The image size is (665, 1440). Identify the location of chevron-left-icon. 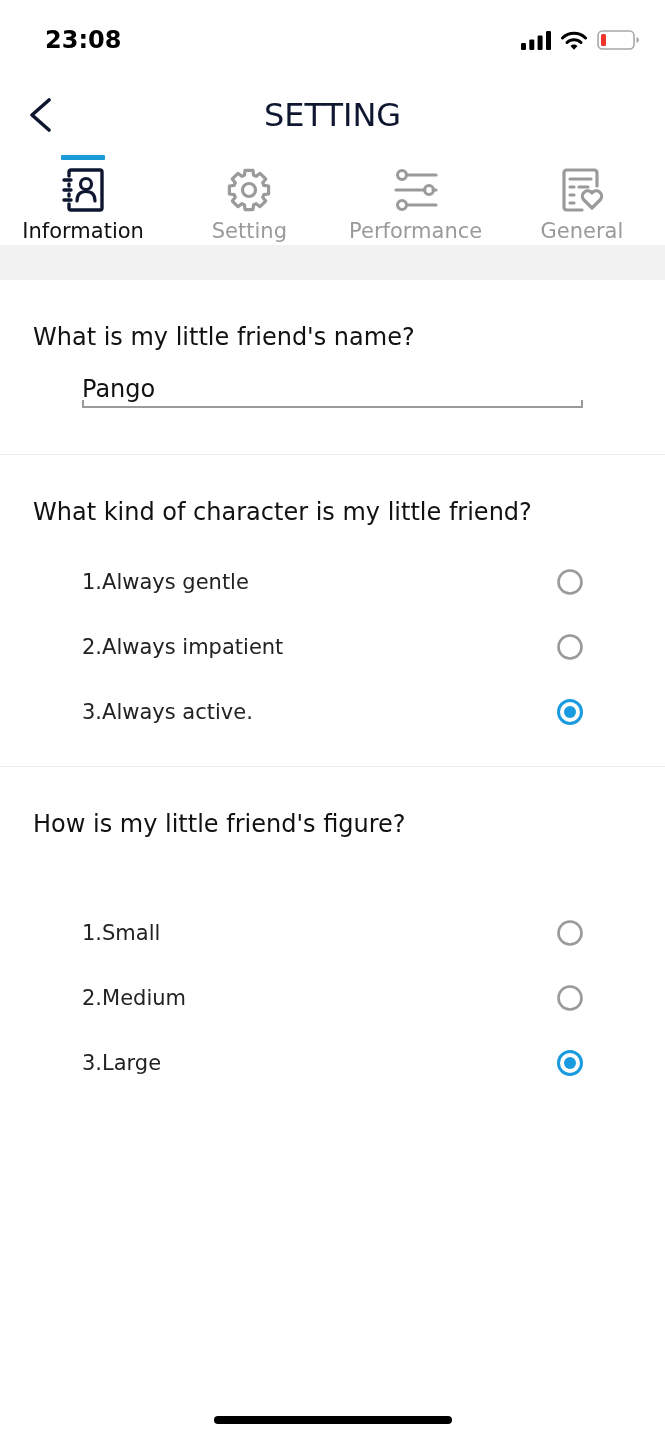
(40, 115).